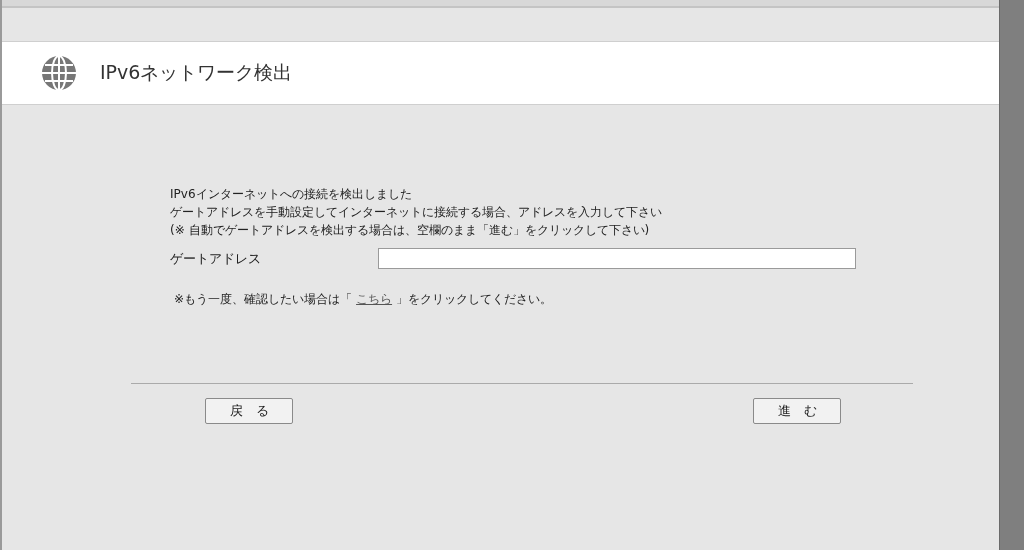  I want to click on message-text: (※ 自動でゲートアドレスを検出する場合は、空欄のまま「進む」をクリックして下さい), so click(410, 230).